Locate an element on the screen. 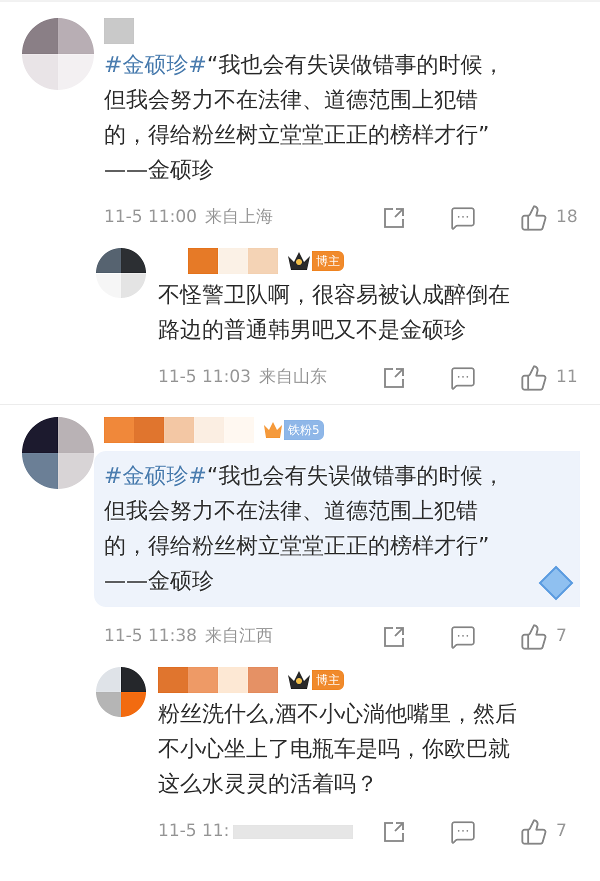  timestamp: 11-5 11:38 is located at coordinates (150, 636).